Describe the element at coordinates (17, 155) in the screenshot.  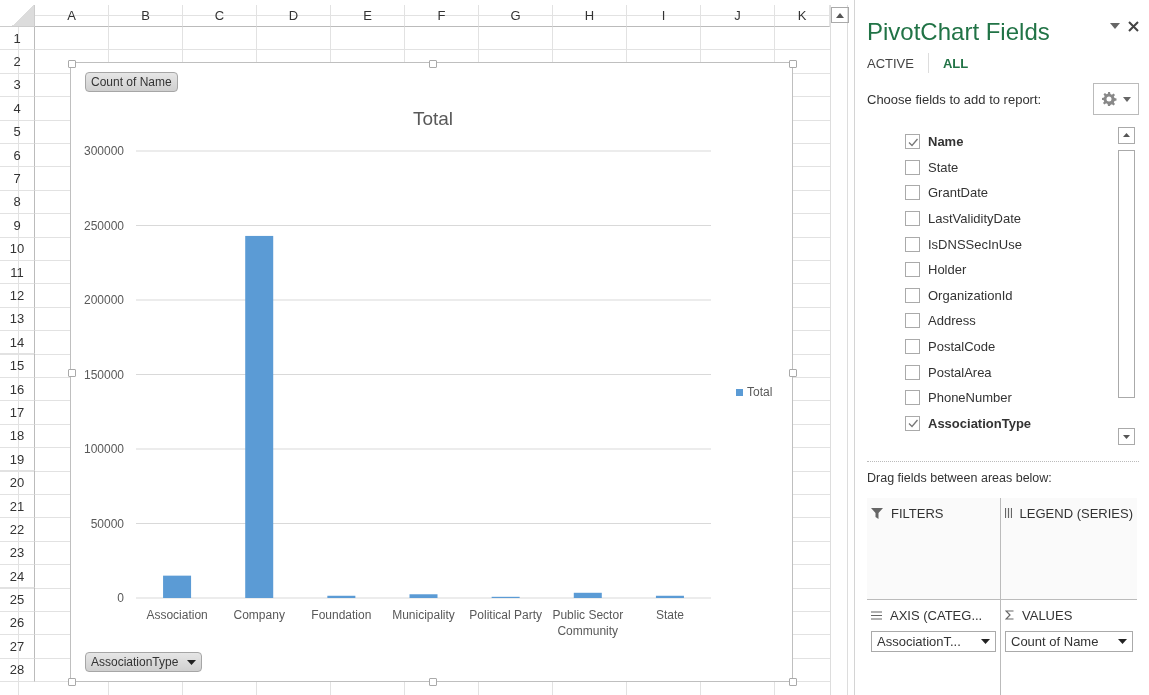
I see `row-header: 6` at that location.